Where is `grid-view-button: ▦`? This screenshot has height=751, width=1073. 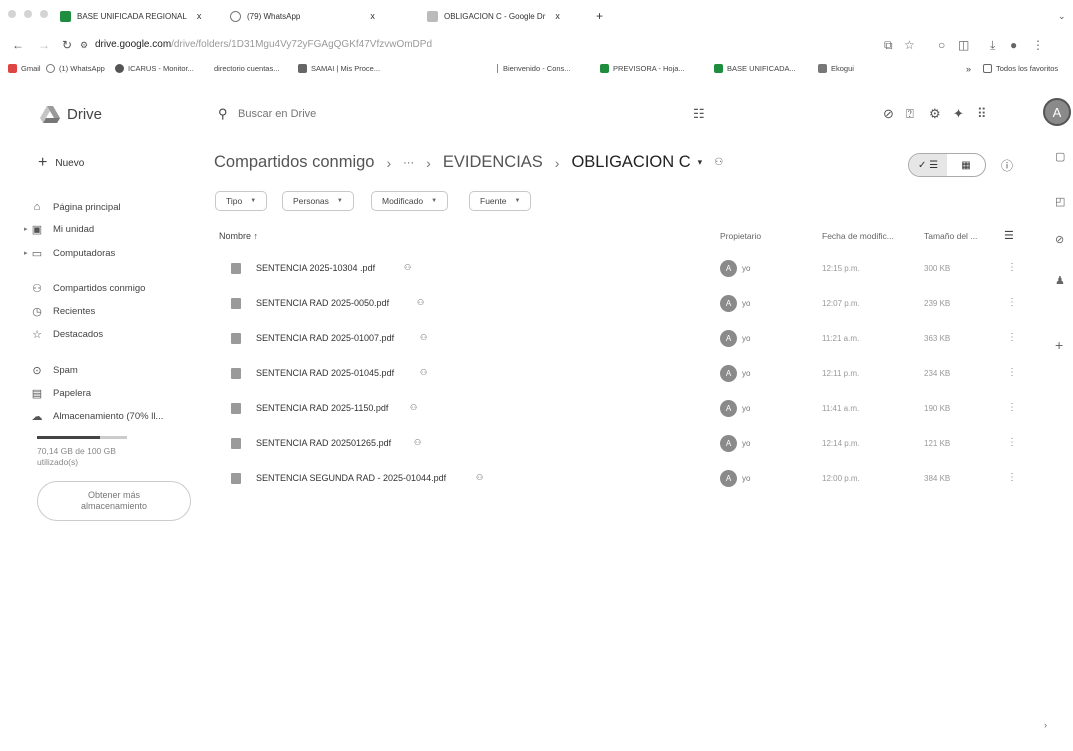 grid-view-button: ▦ is located at coordinates (966, 165).